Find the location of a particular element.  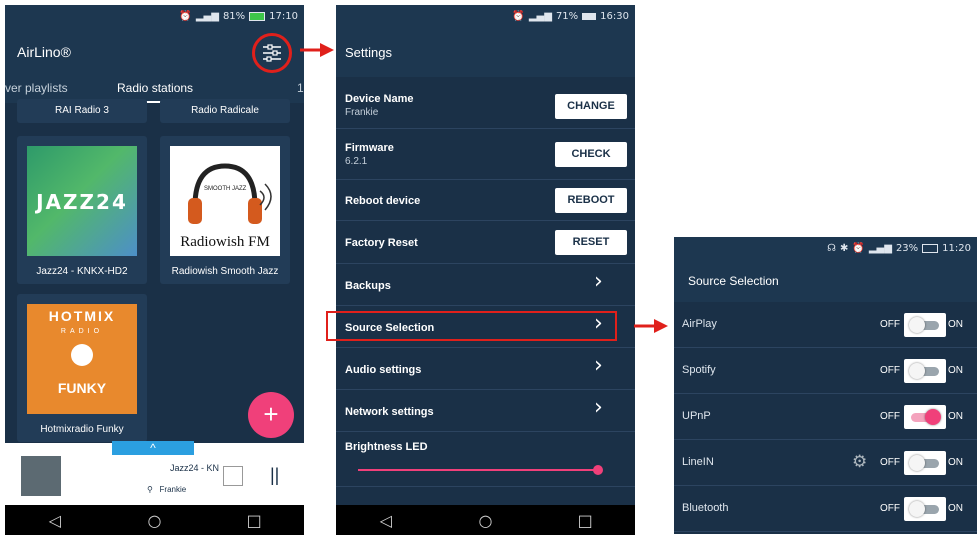

setting-label: Factory Reset is located at coordinates (381, 243).